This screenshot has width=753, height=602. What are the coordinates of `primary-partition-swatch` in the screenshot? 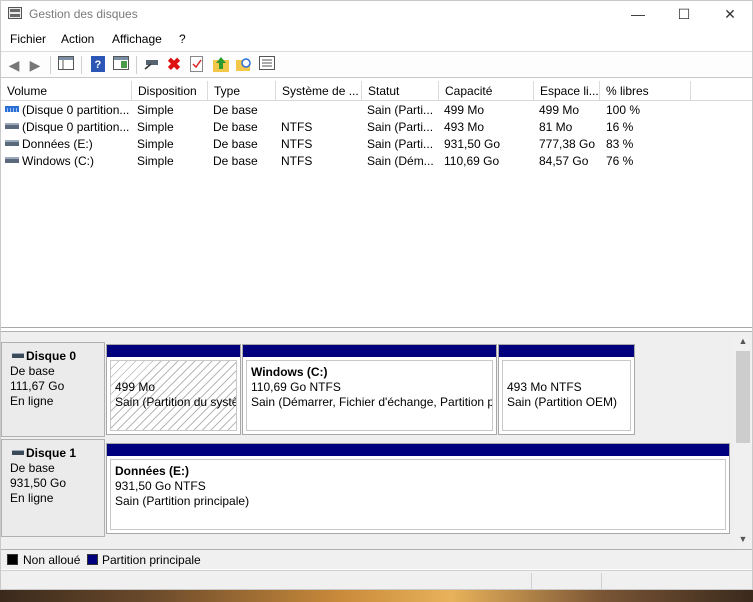 It's located at (92, 559).